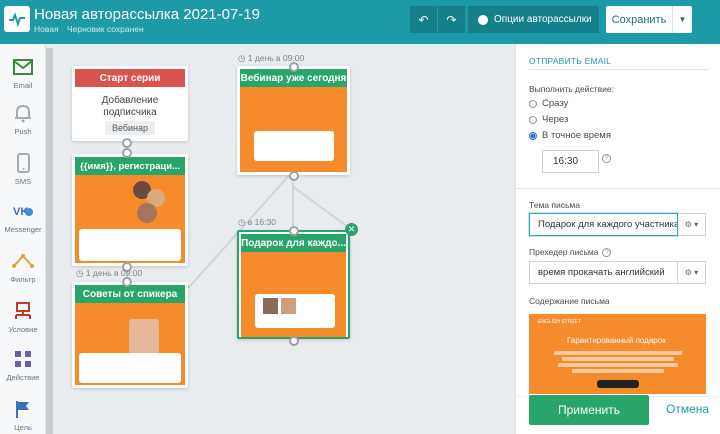 This screenshot has height=434, width=720. I want to click on sidebar-item-push: Push, so click(23, 119).